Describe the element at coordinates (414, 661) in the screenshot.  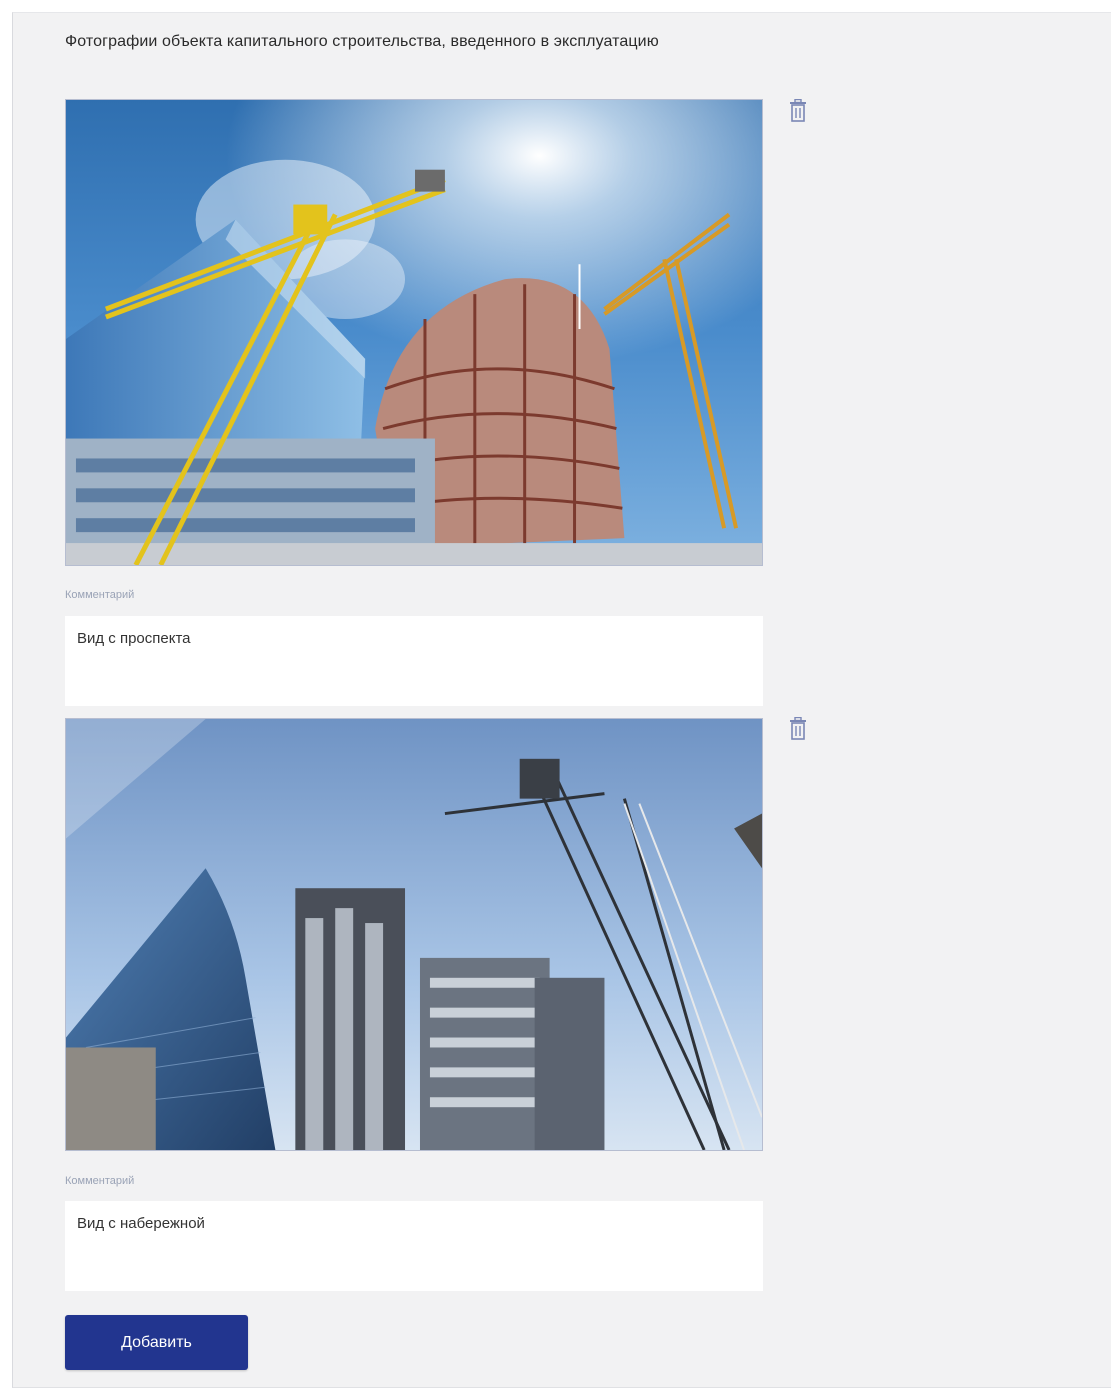
I see `comment-field-1: Вид с проспекта` at that location.